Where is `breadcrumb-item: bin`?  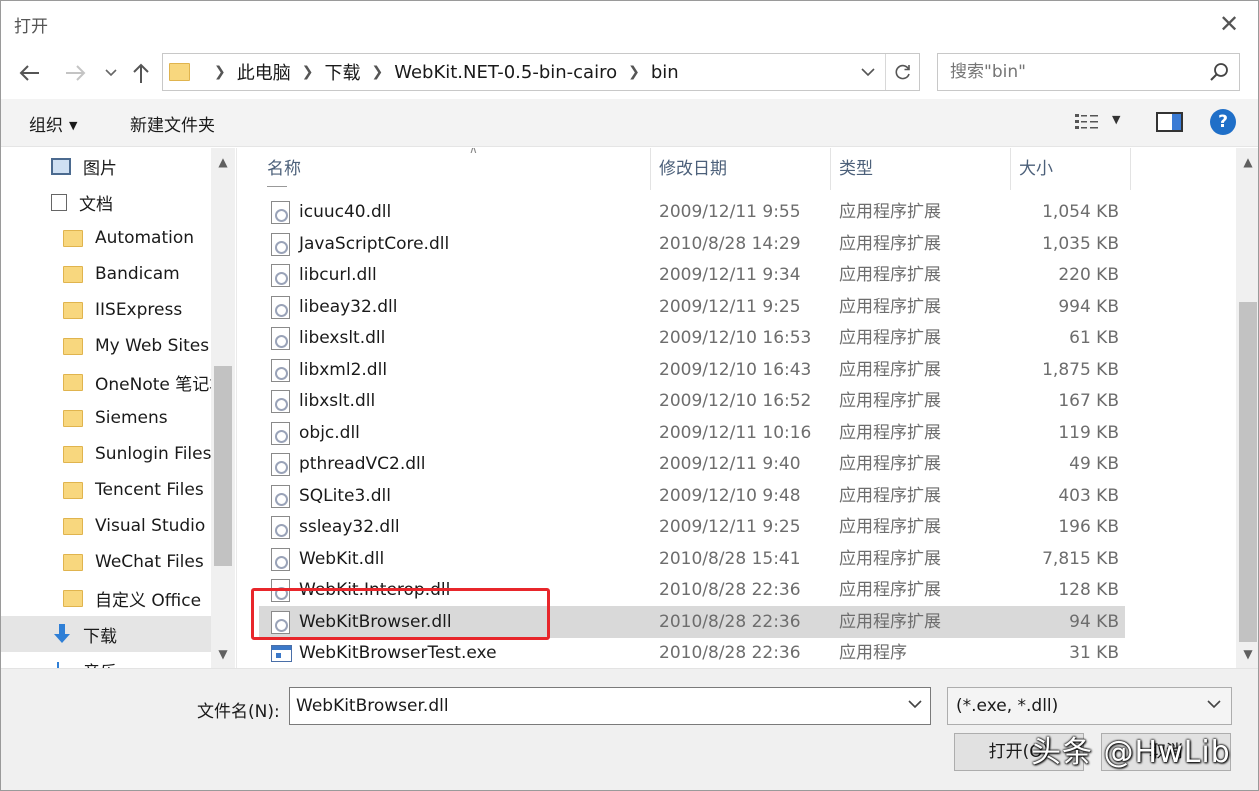 breadcrumb-item: bin is located at coordinates (665, 72).